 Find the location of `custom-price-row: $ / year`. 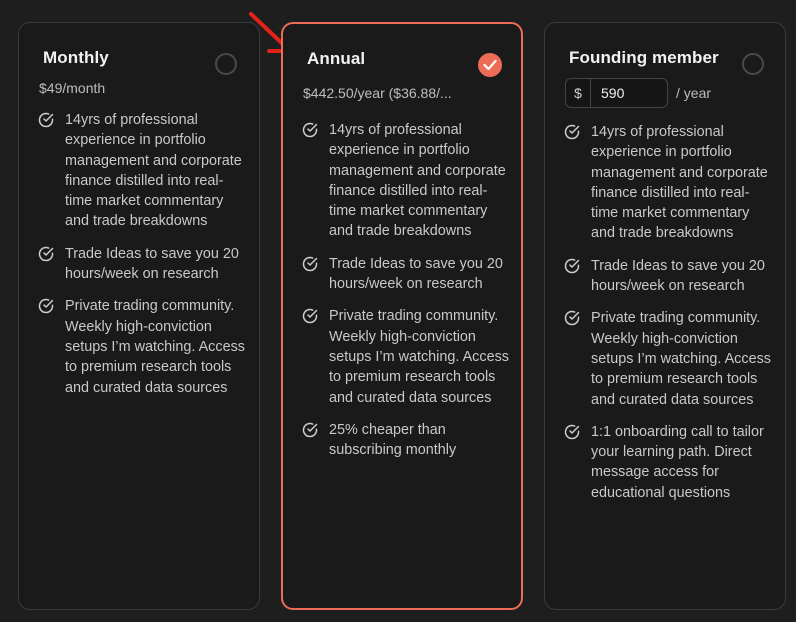

custom-price-row: $ / year is located at coordinates (638, 93).